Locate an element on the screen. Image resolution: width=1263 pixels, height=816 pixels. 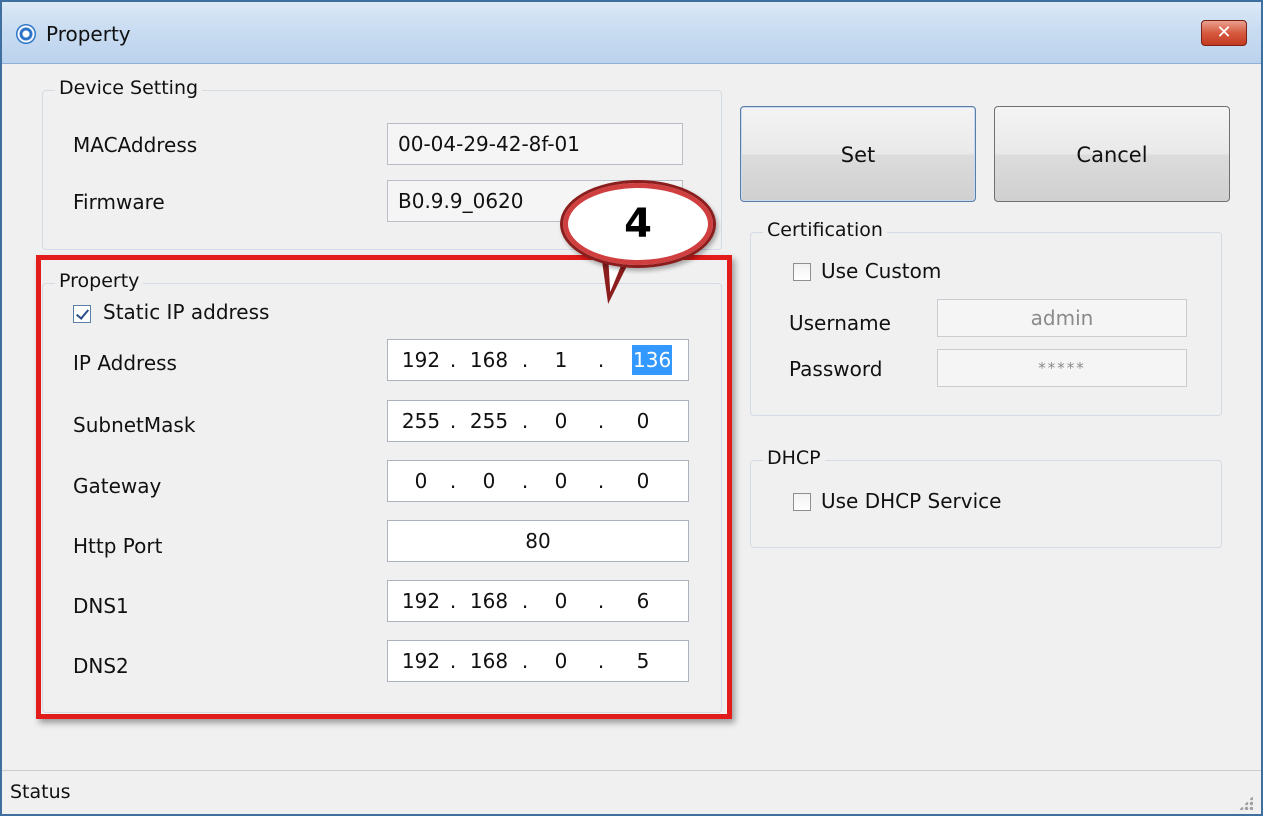
dhcp-group: DHCP Use DHCP Service is located at coordinates (986, 497).